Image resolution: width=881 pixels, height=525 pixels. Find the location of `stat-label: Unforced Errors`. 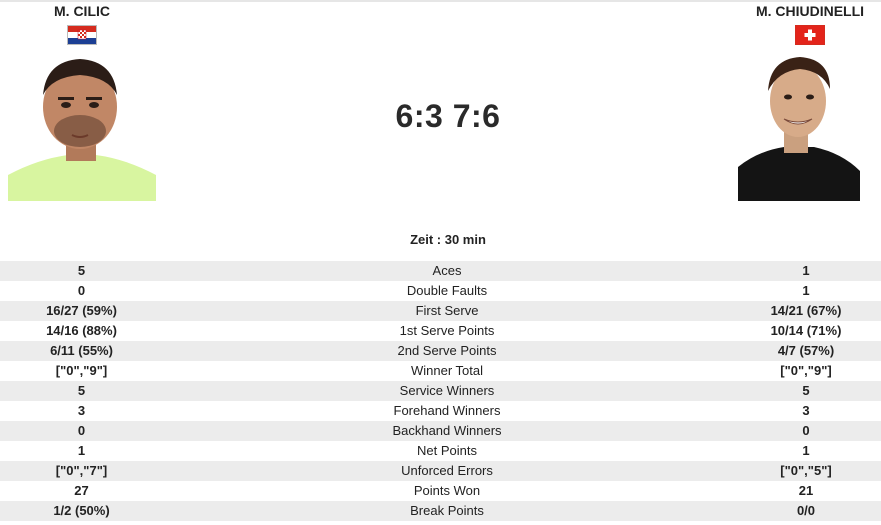

stat-label: Unforced Errors is located at coordinates (447, 470).